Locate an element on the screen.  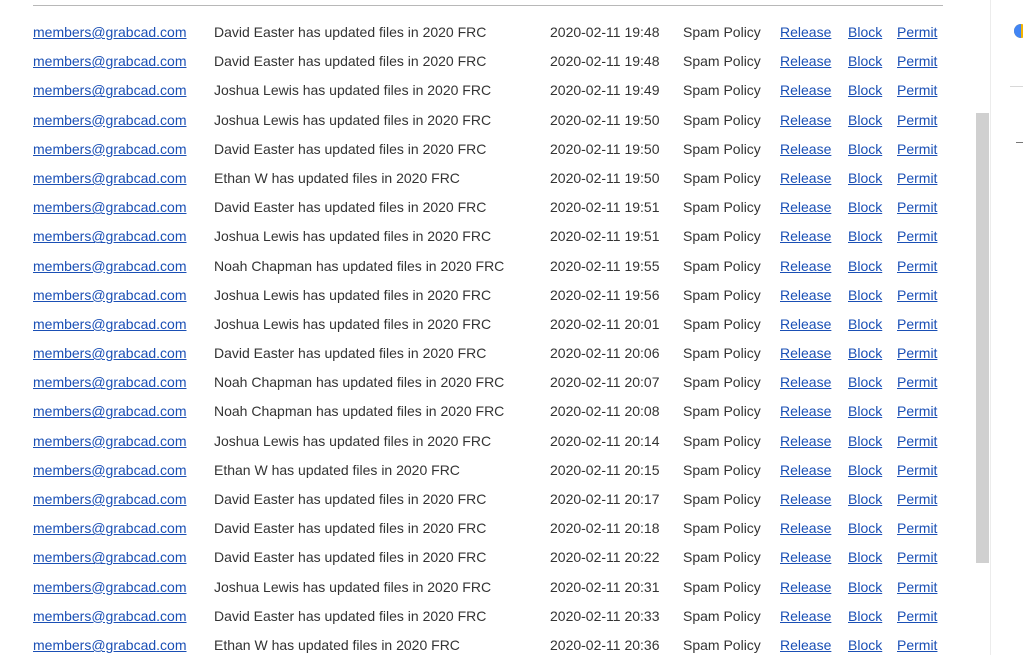
google-apps-icon is located at coordinates (1018, 31).